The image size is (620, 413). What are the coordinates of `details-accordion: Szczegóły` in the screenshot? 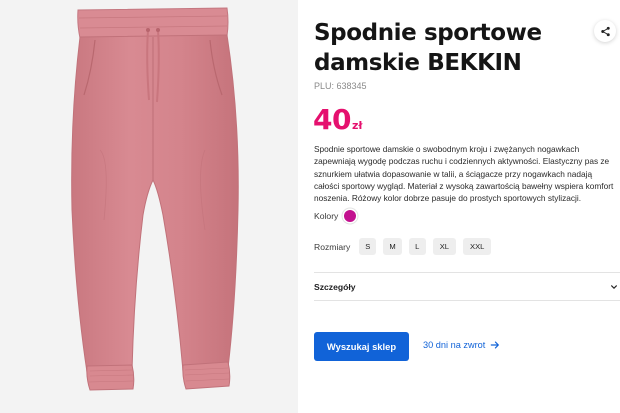 It's located at (467, 286).